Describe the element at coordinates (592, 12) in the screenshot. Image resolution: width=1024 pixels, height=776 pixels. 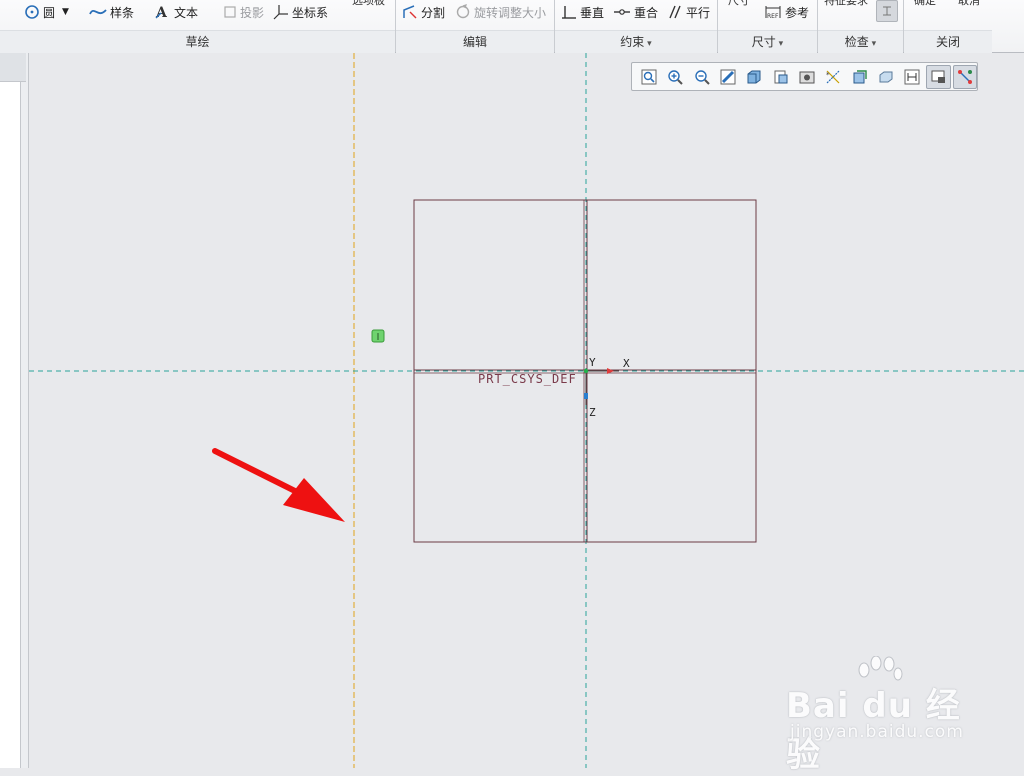
I see `perpendicular-label: 垂直` at that location.